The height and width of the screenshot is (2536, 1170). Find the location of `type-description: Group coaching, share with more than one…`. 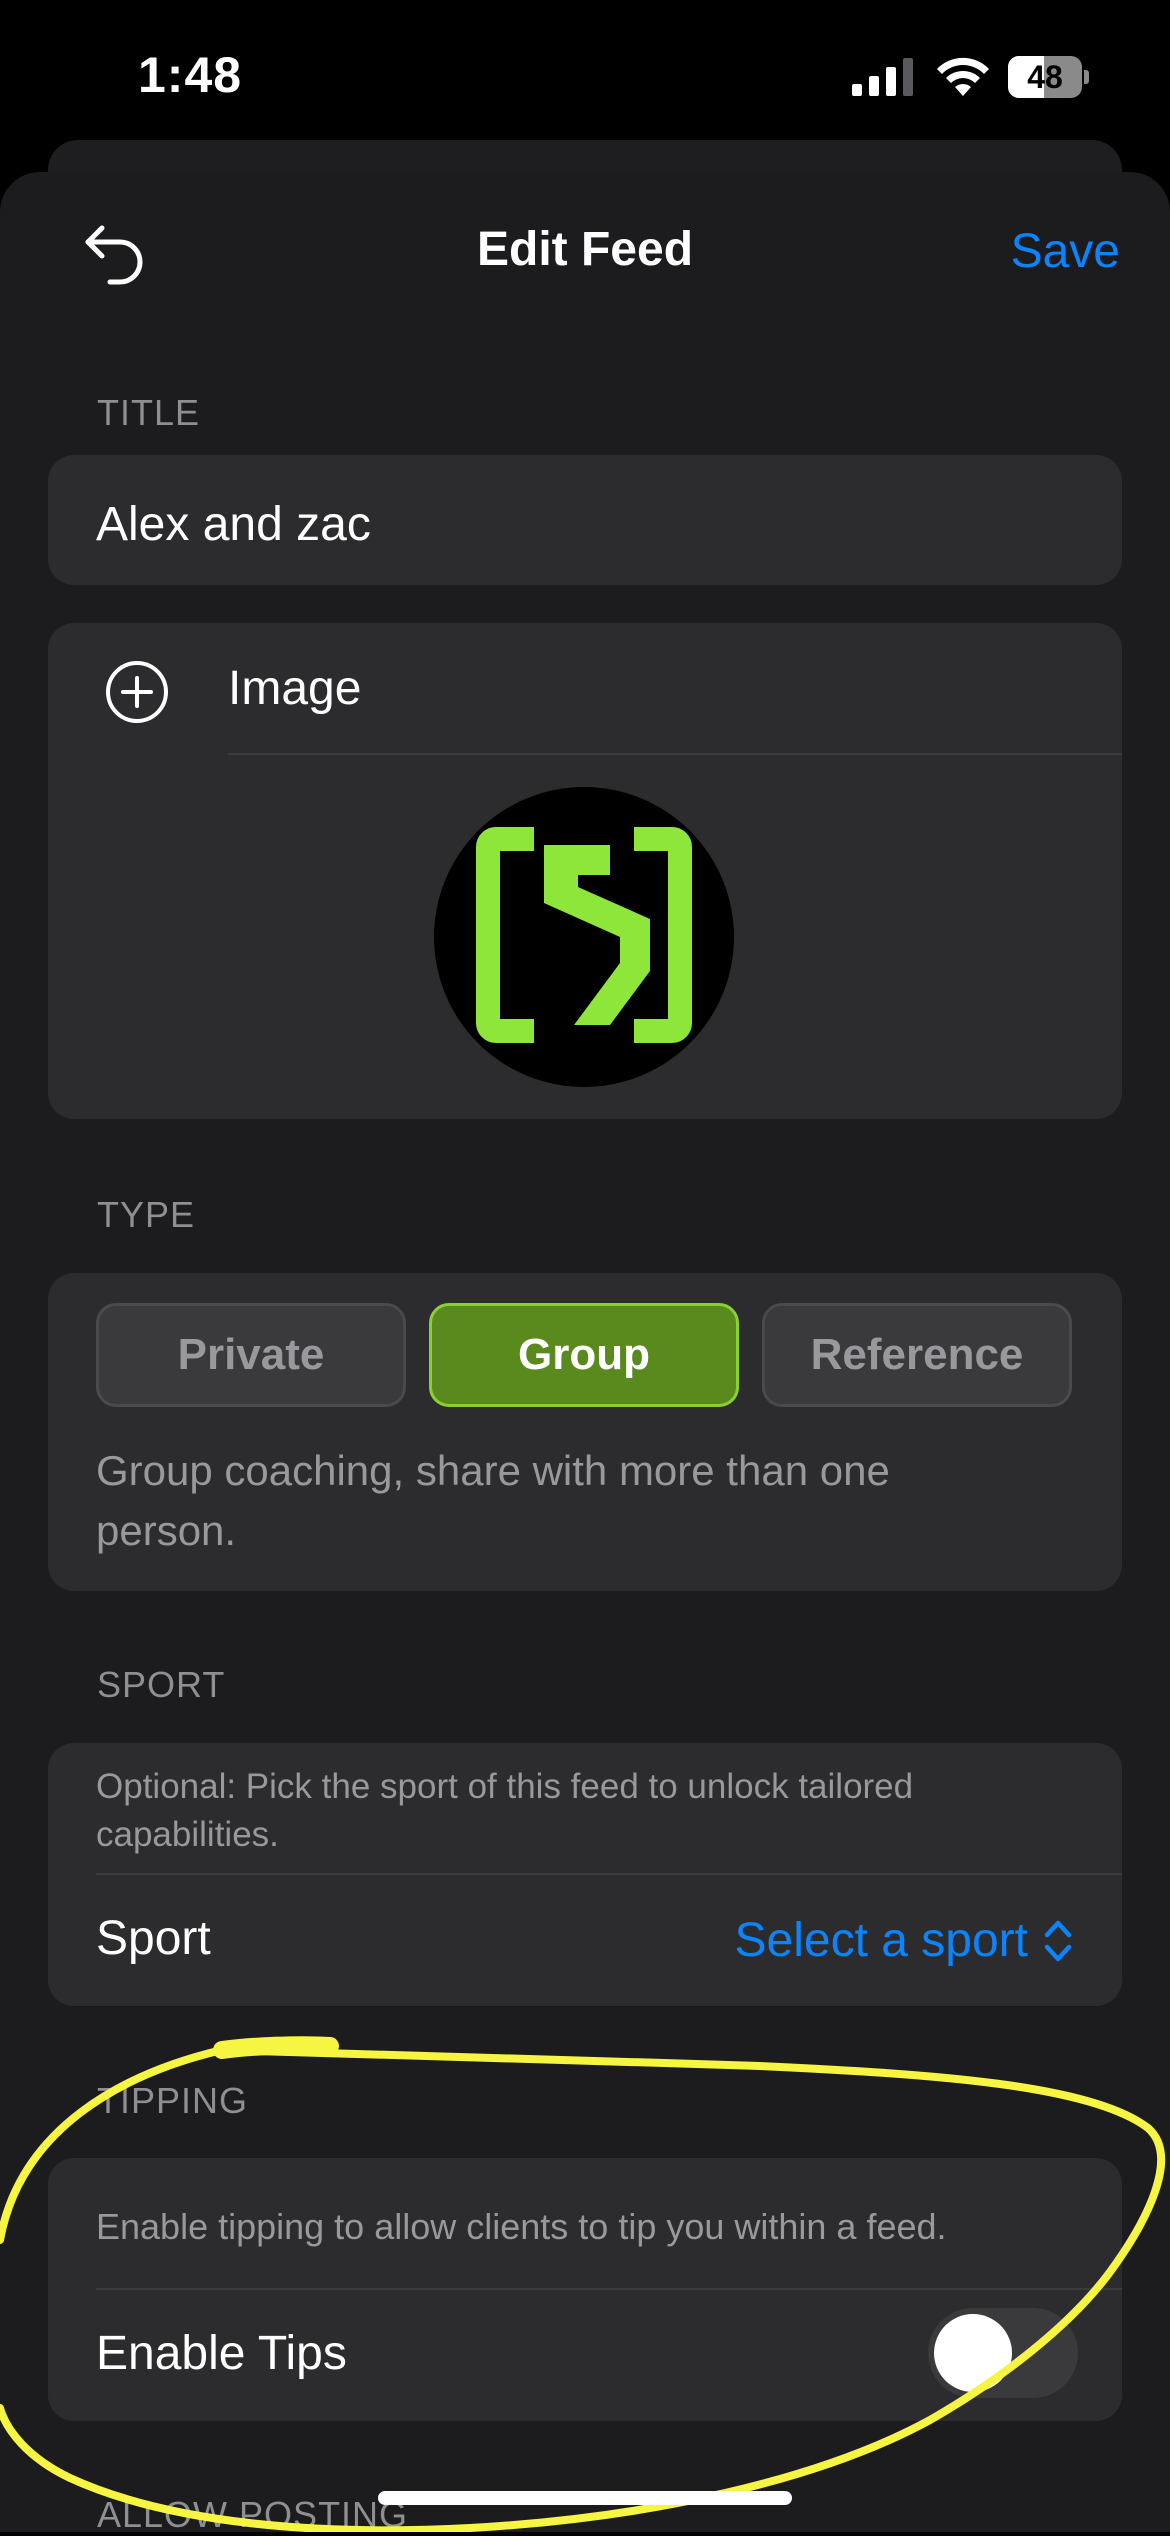

type-description: Group coaching, share with more than one… is located at coordinates (493, 1500).